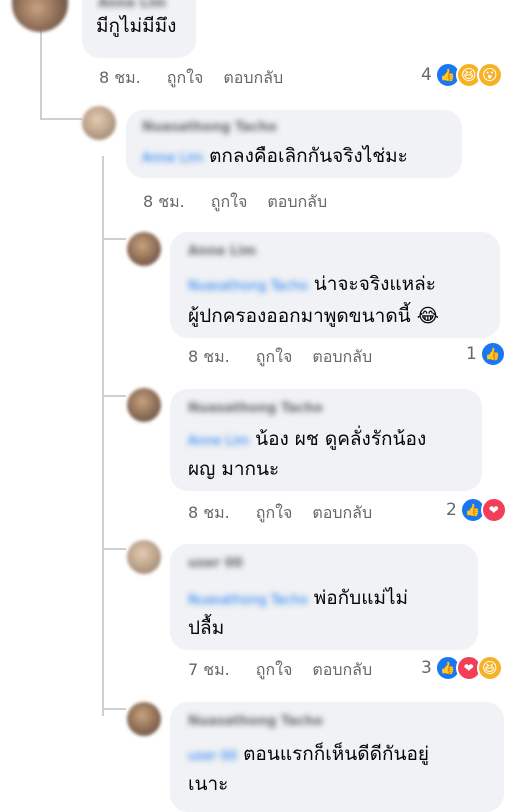  I want to click on haha-reaction-icon: 😆, so click(489, 668).